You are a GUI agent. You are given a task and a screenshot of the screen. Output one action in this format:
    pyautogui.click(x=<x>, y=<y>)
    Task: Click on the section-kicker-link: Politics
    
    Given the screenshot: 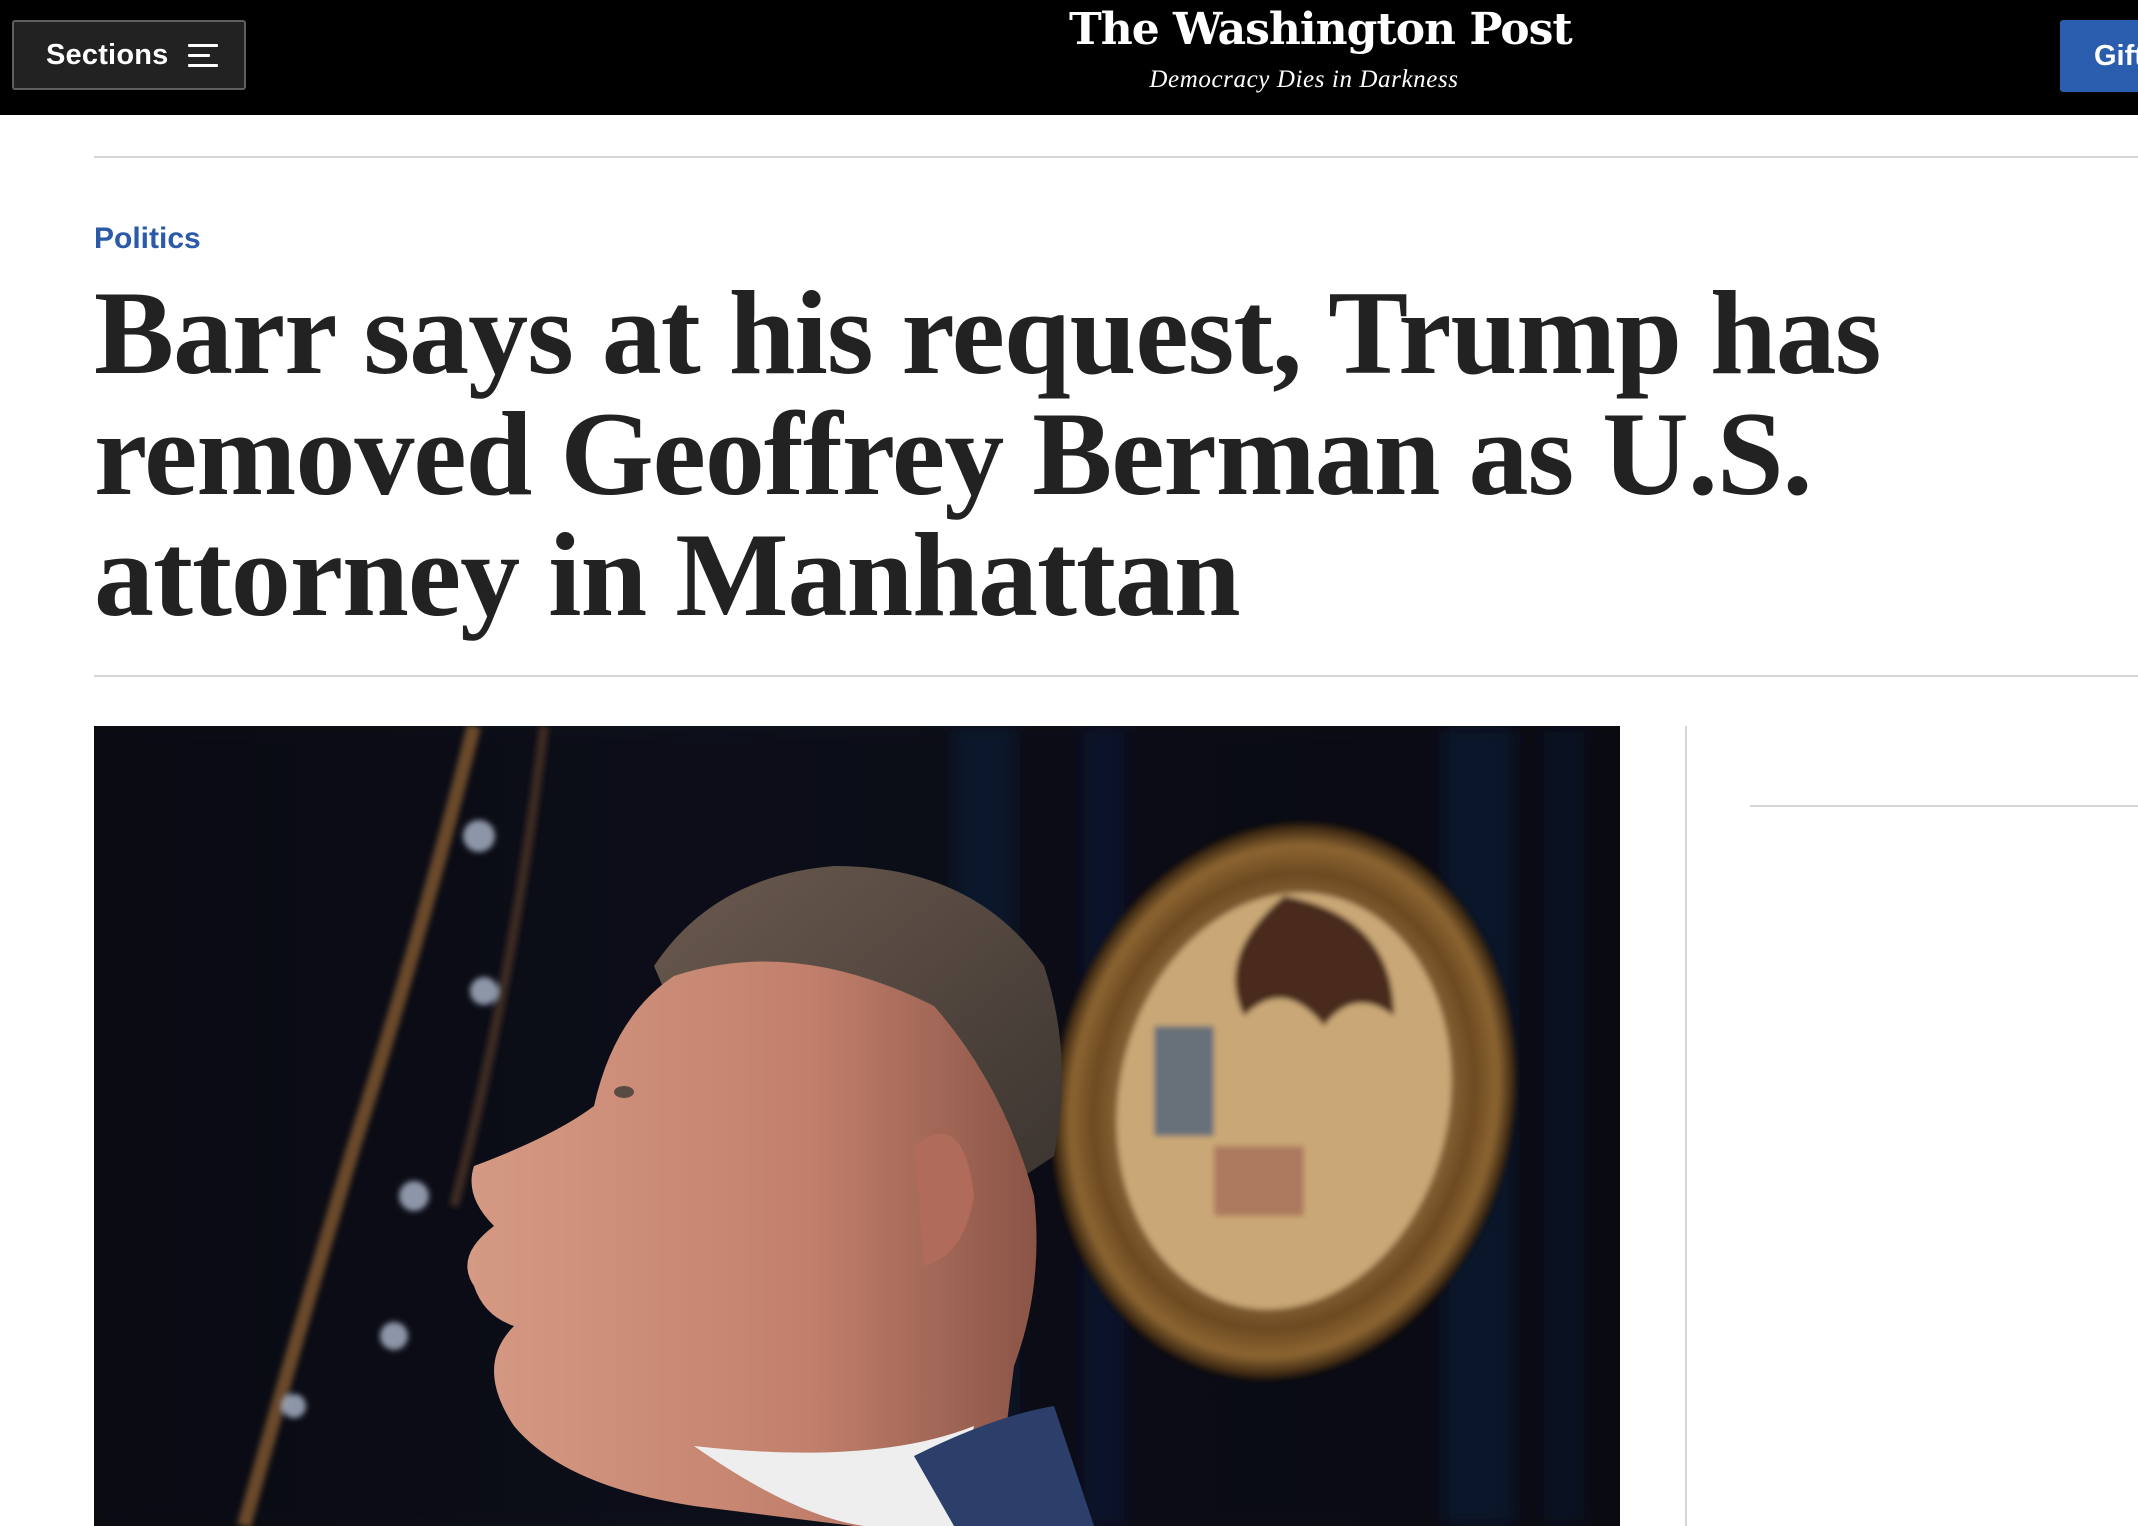 What is the action you would take?
    pyautogui.click(x=147, y=239)
    